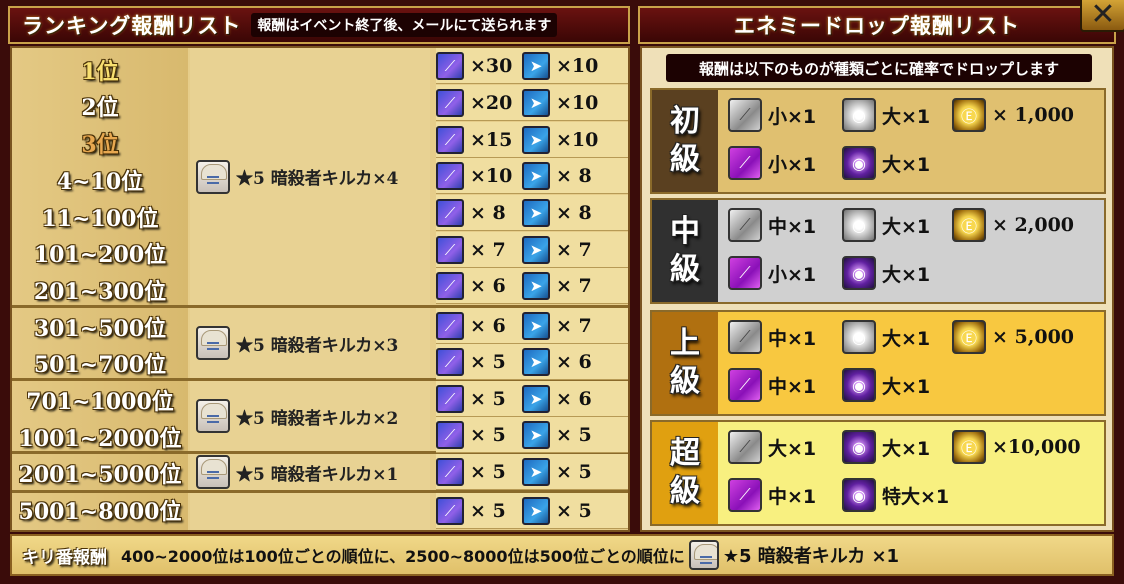 The image size is (1124, 584). I want to click on drop-header: エネミードロップ報酬リスト, so click(877, 25).